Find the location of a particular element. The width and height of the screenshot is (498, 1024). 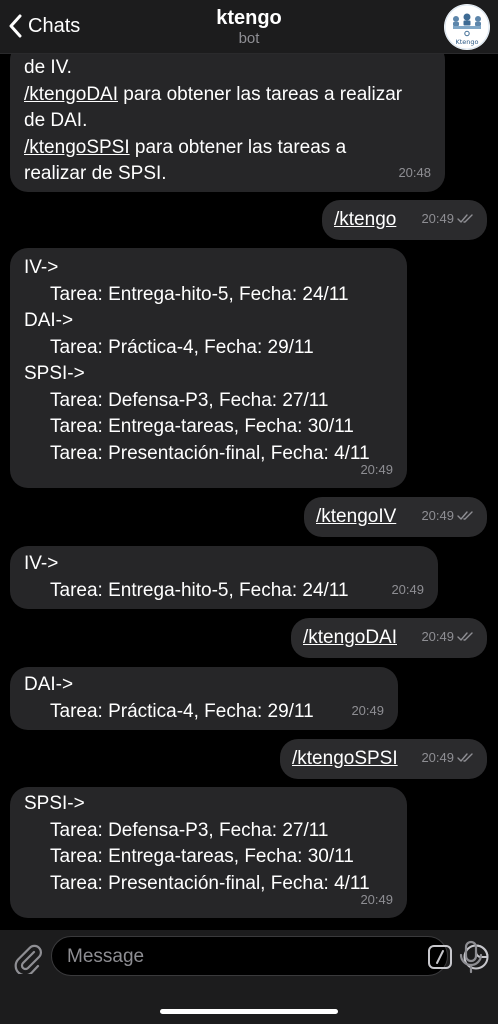

message-bubble-outgoing: /ktengoDAI 20:49 is located at coordinates (389, 638).